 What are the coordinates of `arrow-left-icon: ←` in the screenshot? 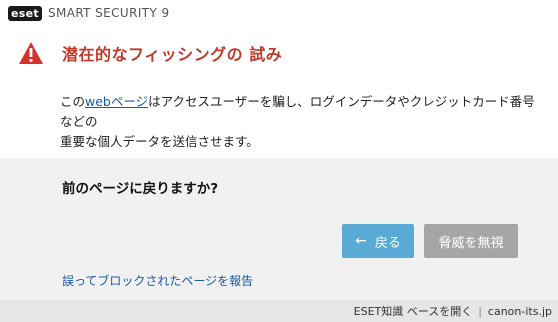 It's located at (361, 241).